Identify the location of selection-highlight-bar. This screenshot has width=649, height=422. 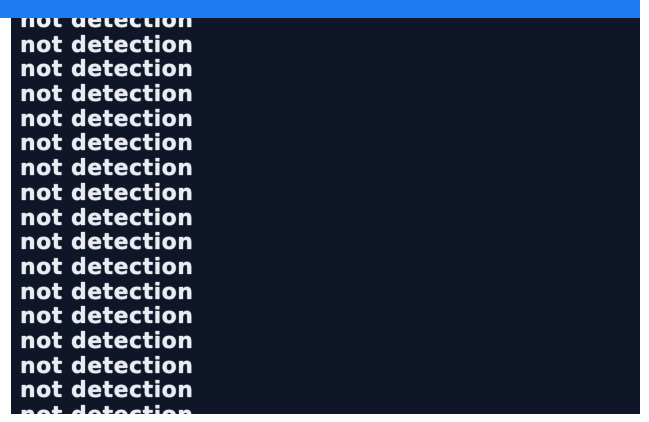
(320, 9).